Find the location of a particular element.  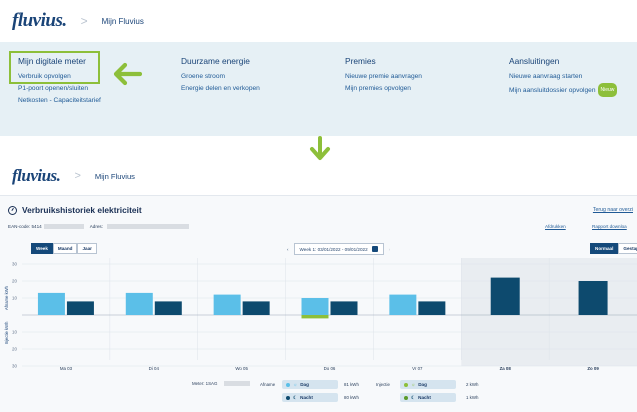

meter-icon is located at coordinates (12, 210).